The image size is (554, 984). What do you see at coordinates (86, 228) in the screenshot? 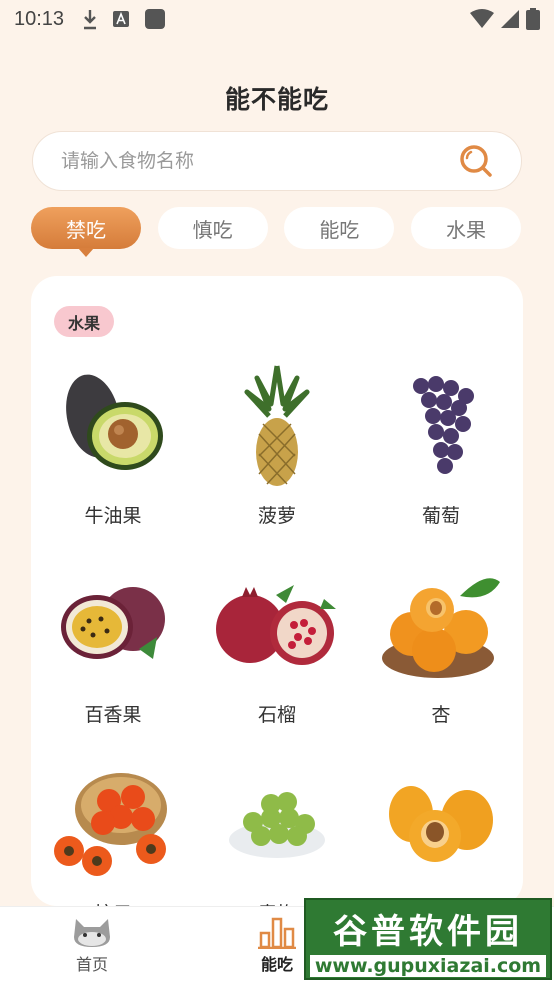
I see `tab-forbidden: 禁吃` at bounding box center [86, 228].